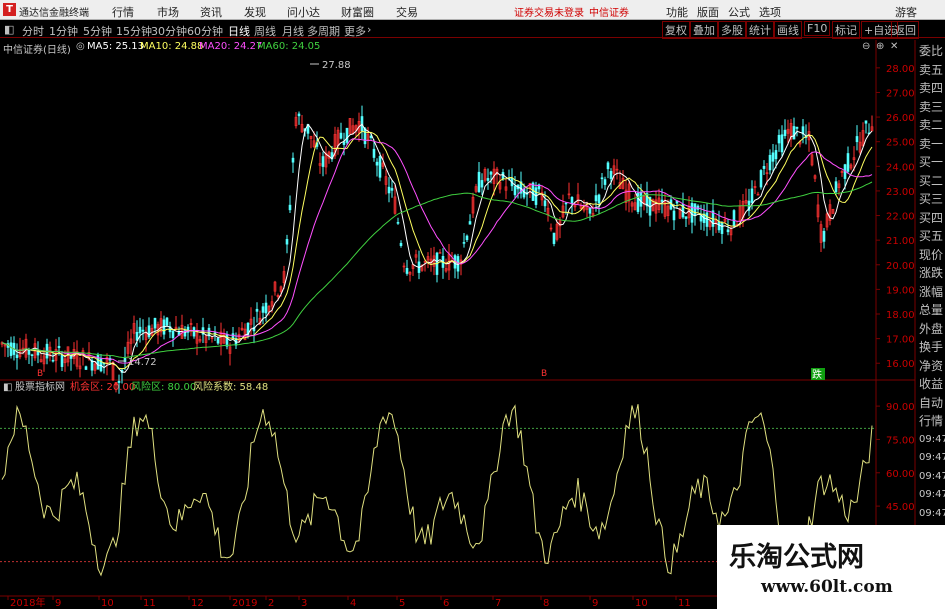 The image size is (945, 609). What do you see at coordinates (40, 386) in the screenshot?
I see `indicator-name: 股票指标网` at bounding box center [40, 386].